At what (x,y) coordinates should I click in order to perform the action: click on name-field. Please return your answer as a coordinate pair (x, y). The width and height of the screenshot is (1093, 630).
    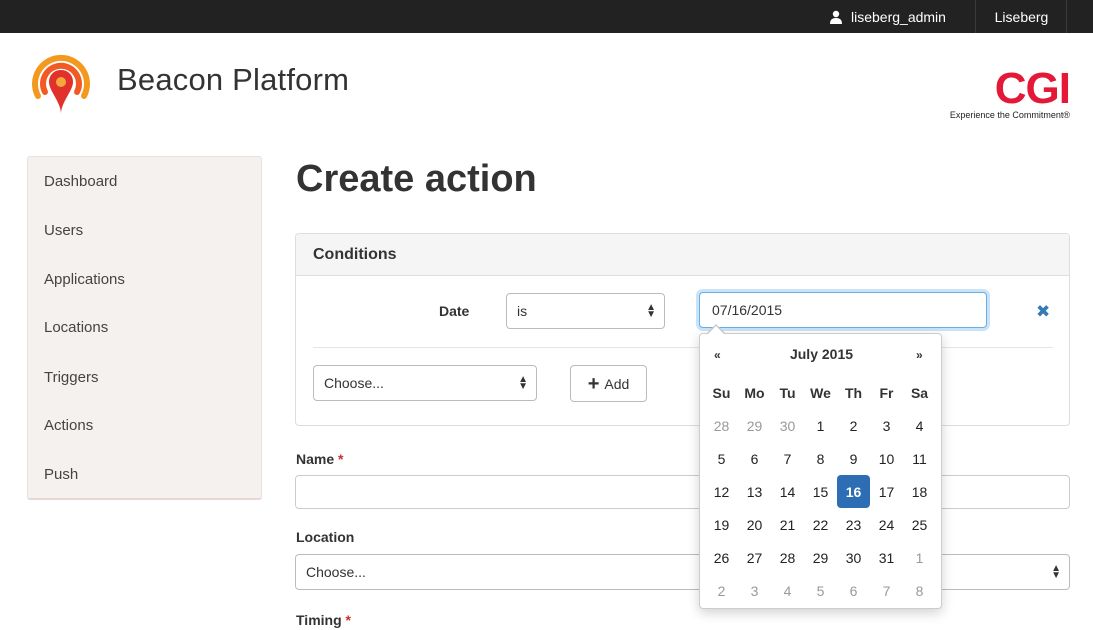
    Looking at the image, I should click on (682, 492).